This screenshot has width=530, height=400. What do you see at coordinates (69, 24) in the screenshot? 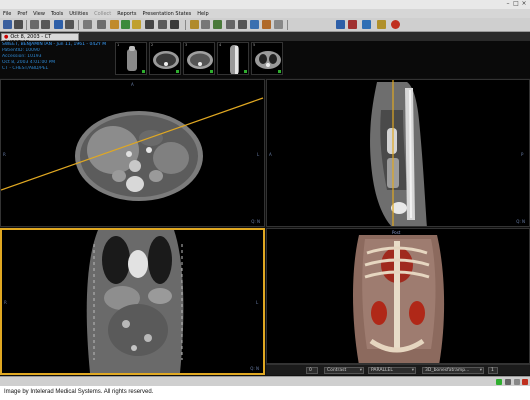
I see `window-level-icon` at bounding box center [69, 24].